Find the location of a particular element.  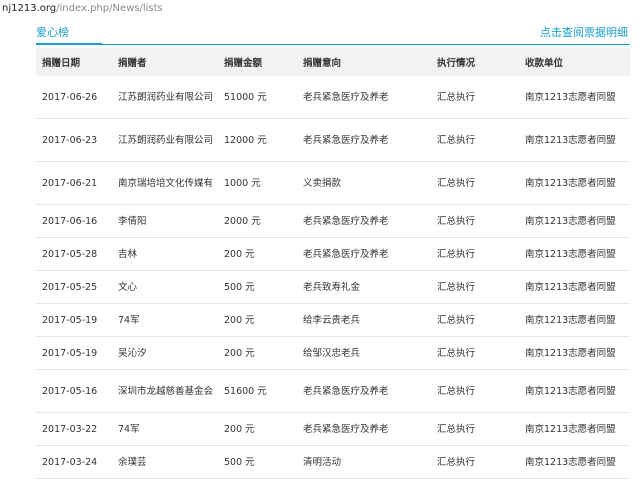

cell-purpose: 给邹汉忠老兵 is located at coordinates (364, 353).